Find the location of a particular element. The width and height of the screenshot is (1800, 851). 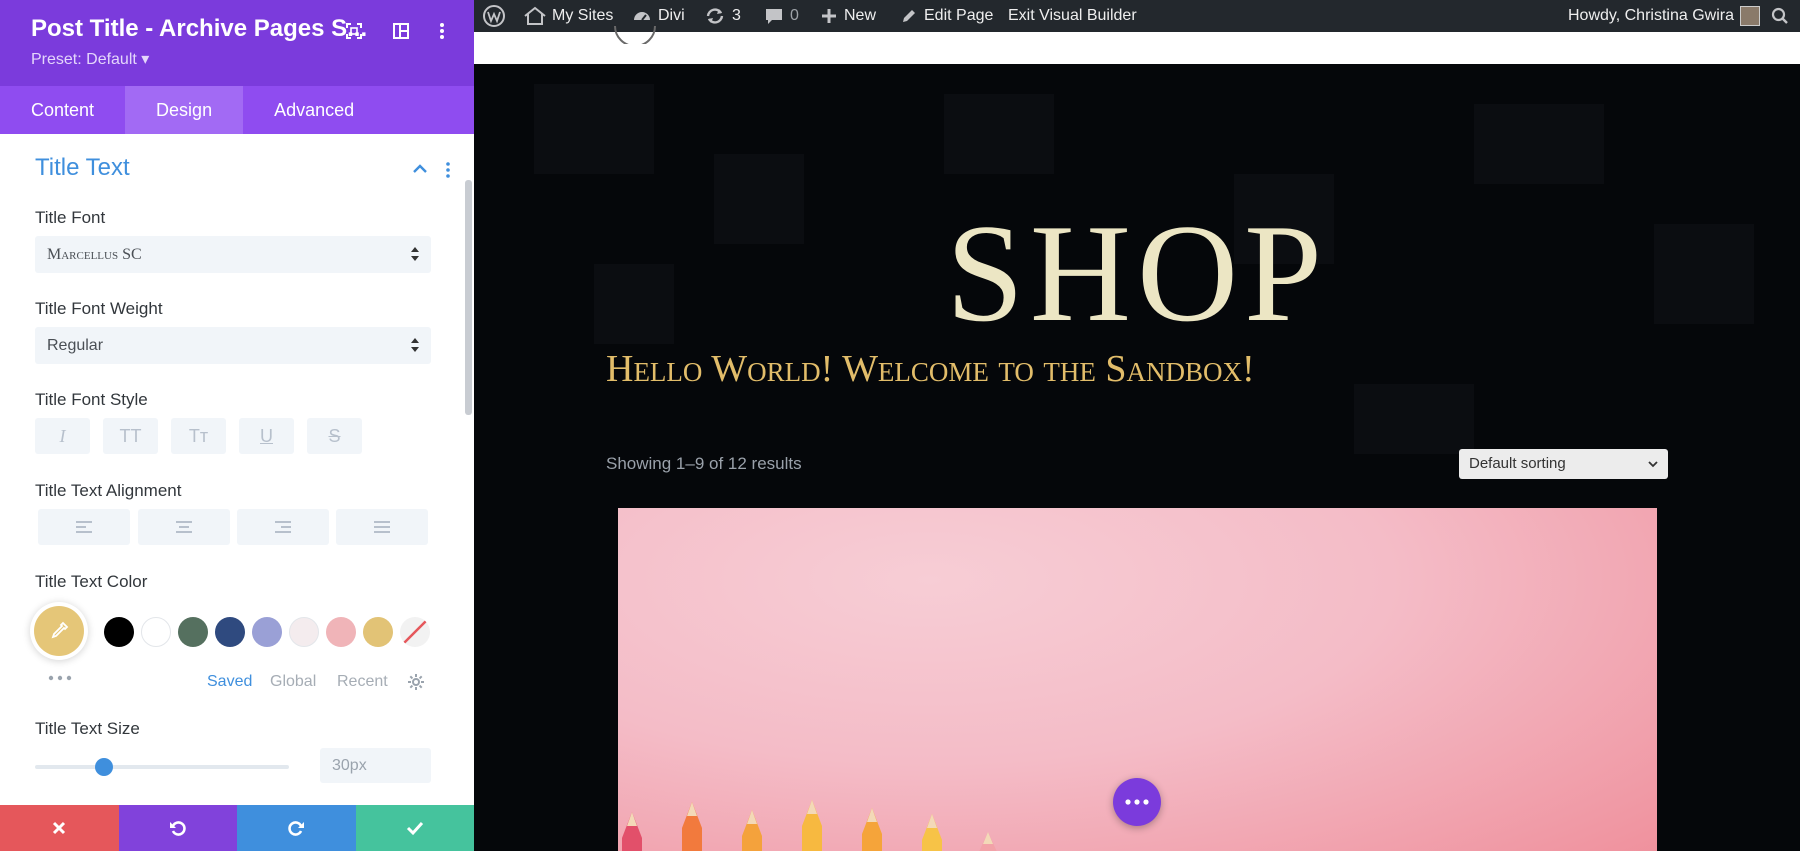

search-button is located at coordinates (1780, 16).